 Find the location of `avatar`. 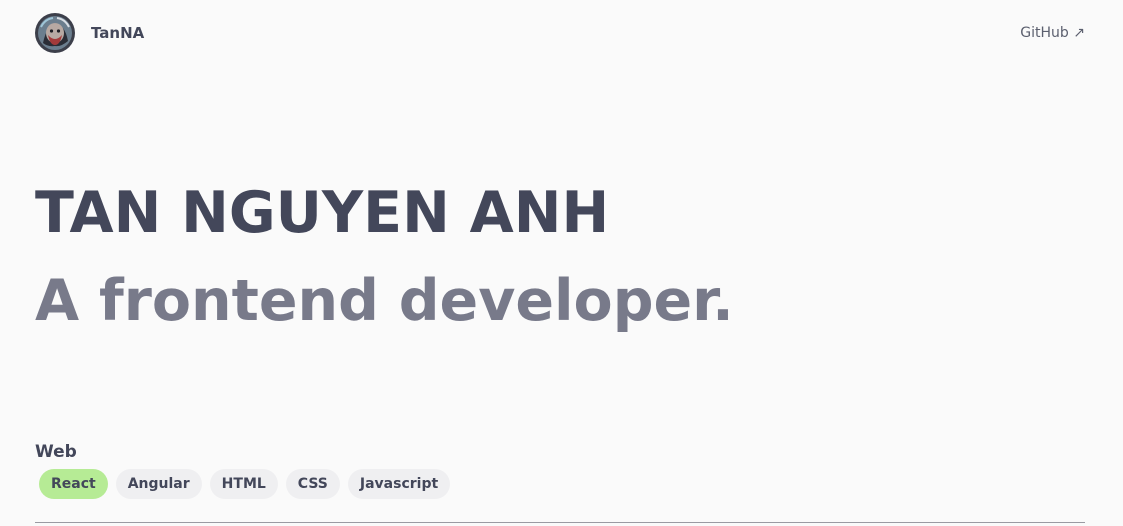

avatar is located at coordinates (55, 33).